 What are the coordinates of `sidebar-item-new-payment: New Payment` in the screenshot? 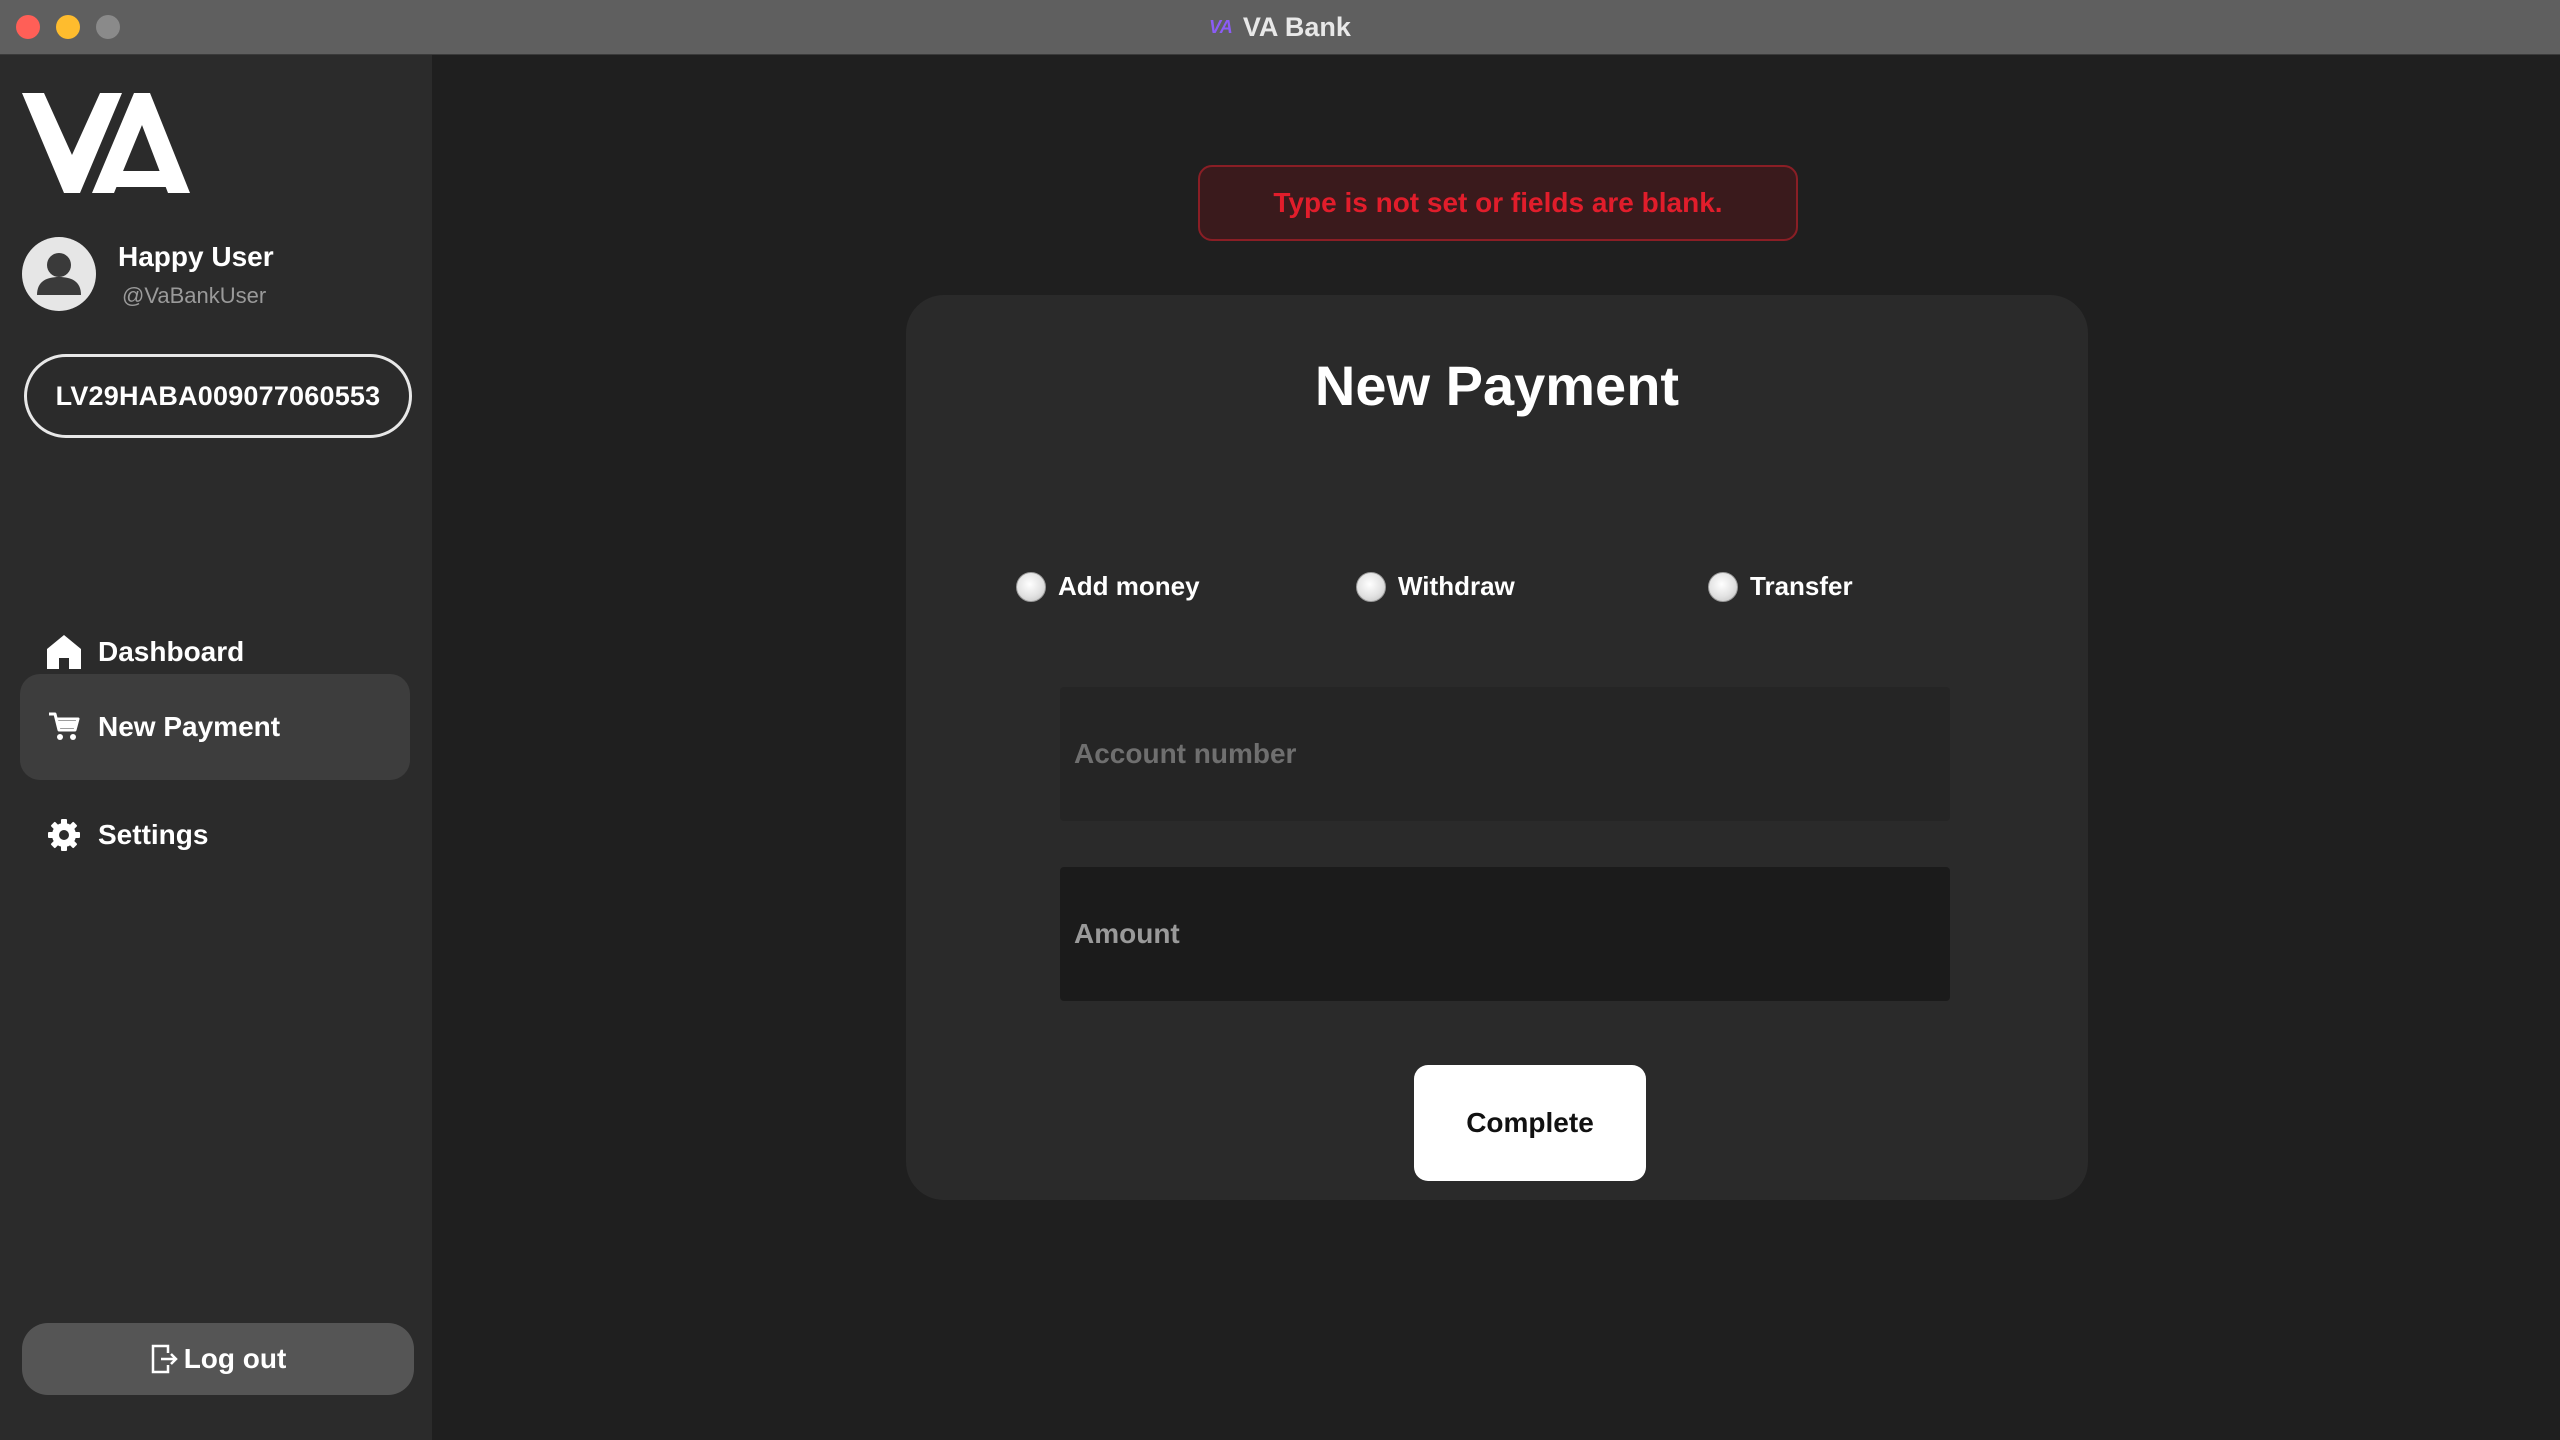 It's located at (215, 727).